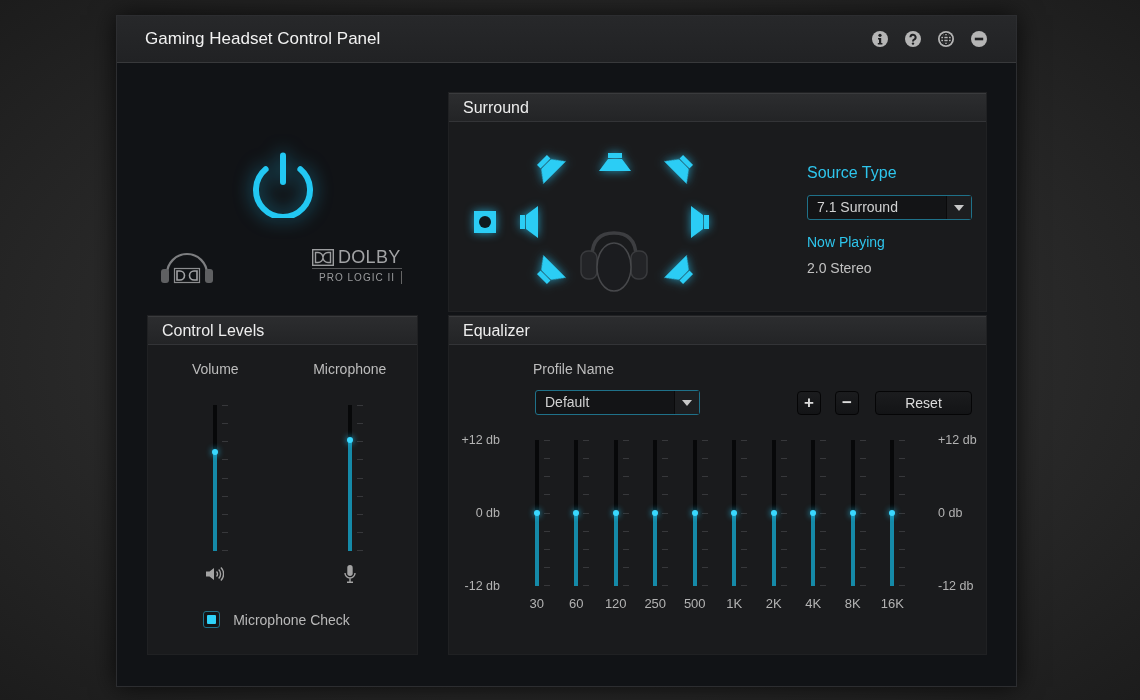 The height and width of the screenshot is (700, 1140). What do you see at coordinates (212, 619) in the screenshot?
I see `checkbox` at bounding box center [212, 619].